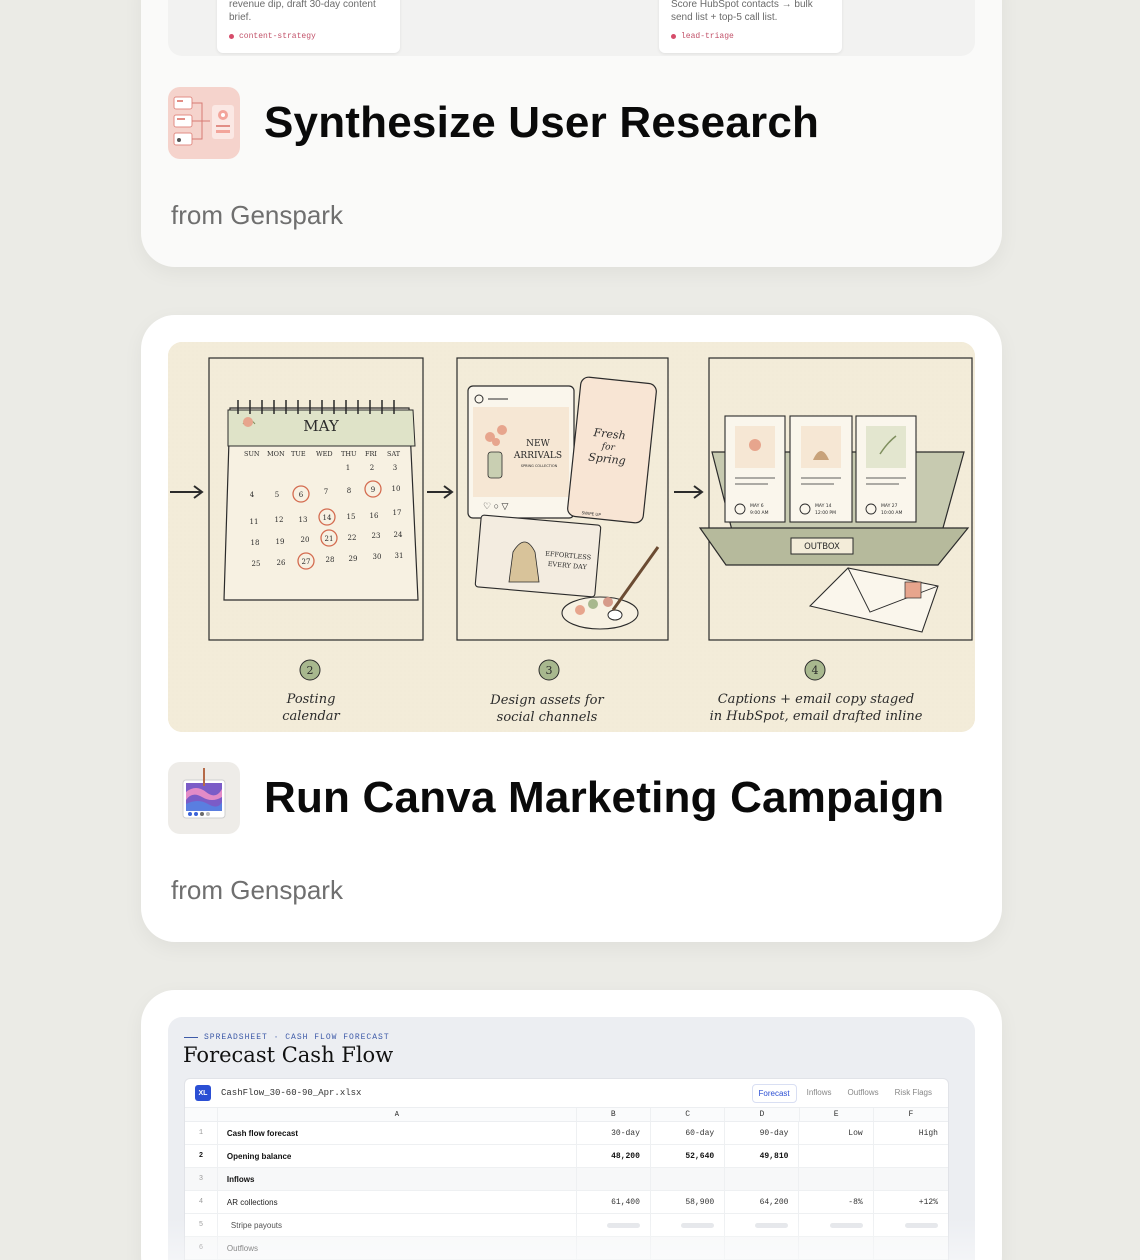 This screenshot has height=1260, width=1140. I want to click on table-row: 3 Inflows, so click(566, 1179).